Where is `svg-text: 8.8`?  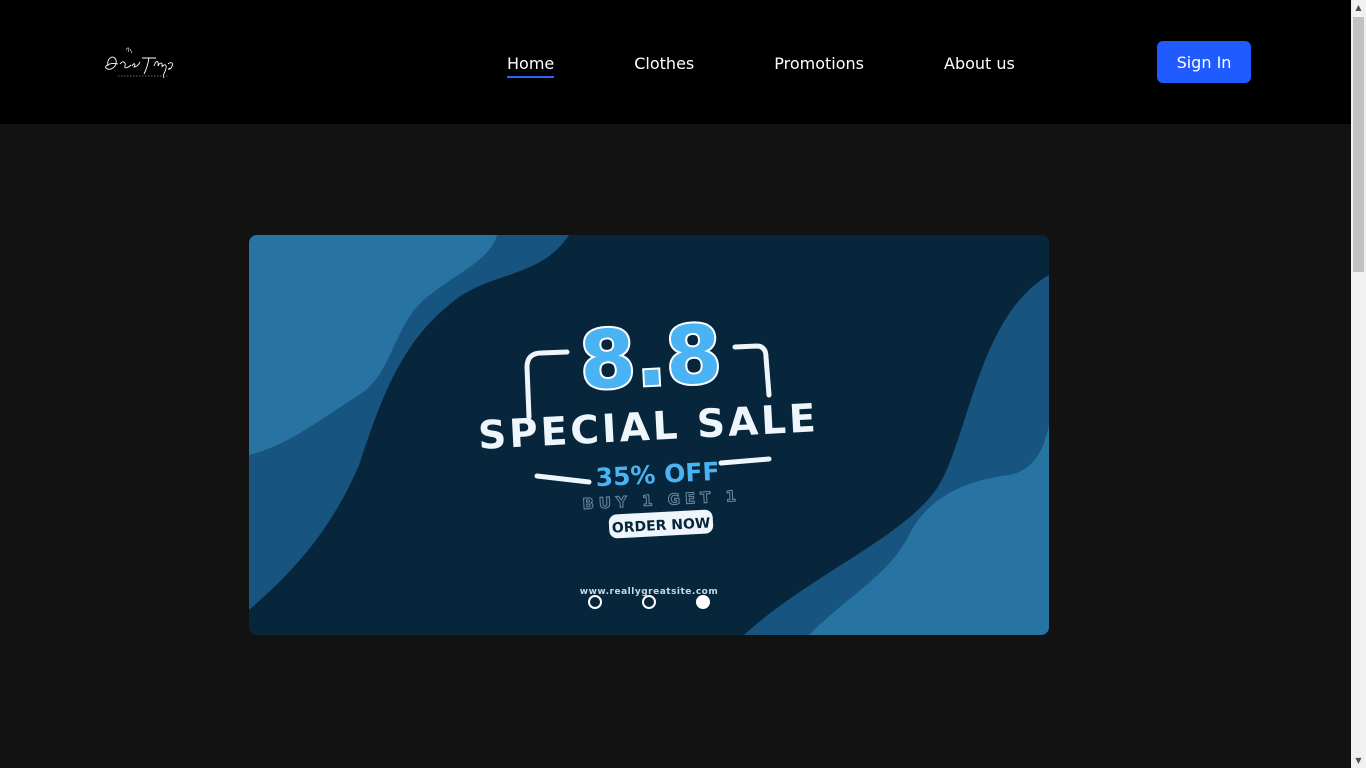 svg-text: 8.8 is located at coordinates (650, 357).